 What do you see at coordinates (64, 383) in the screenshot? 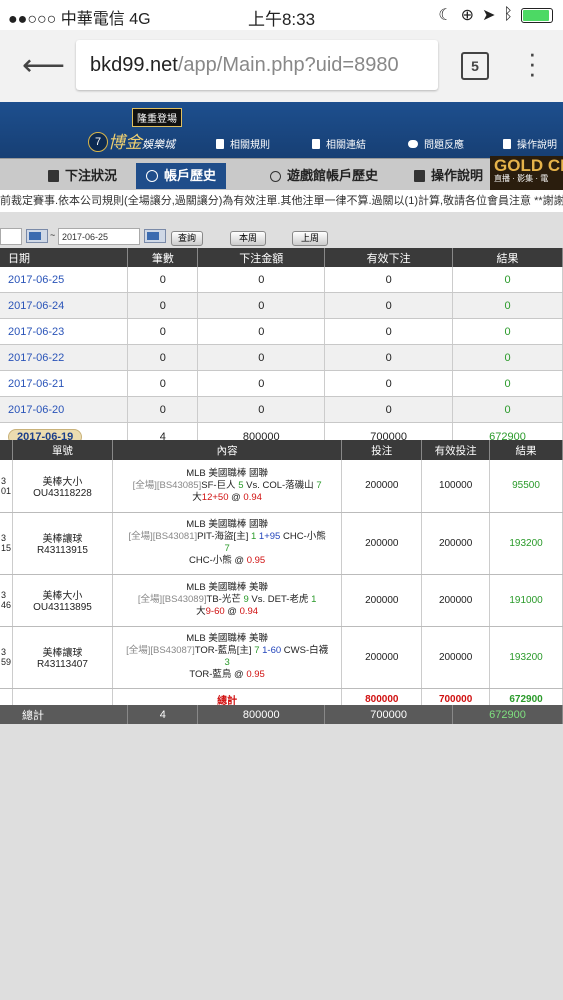
I see `date-link: 2017-06-21` at bounding box center [64, 383].